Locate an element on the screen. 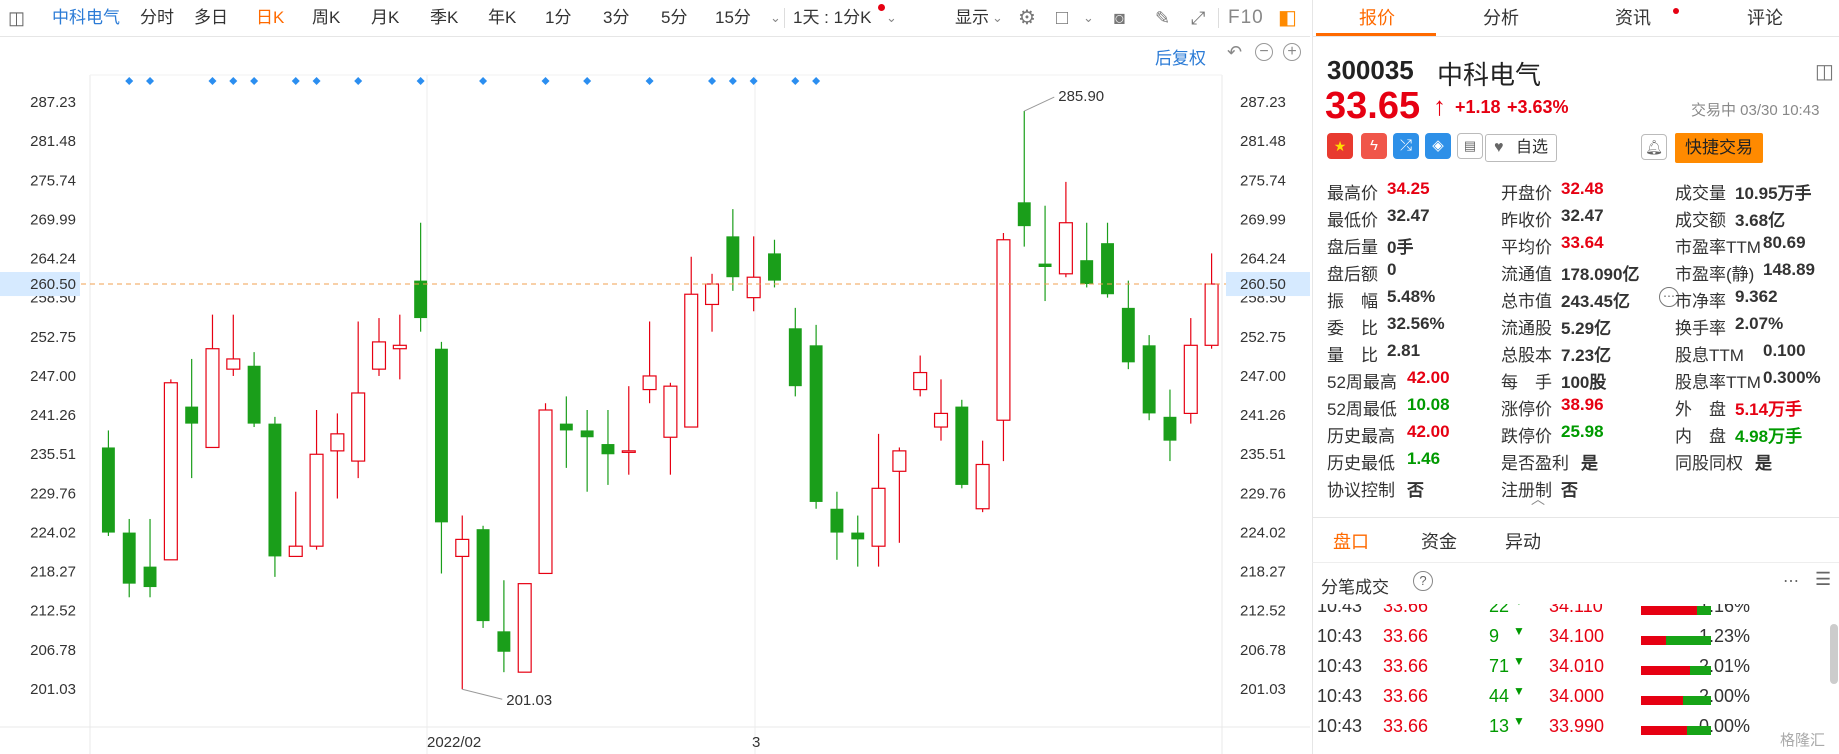 This screenshot has height=754, width=1839. quote-field-value: 33.64 is located at coordinates (1582, 242).